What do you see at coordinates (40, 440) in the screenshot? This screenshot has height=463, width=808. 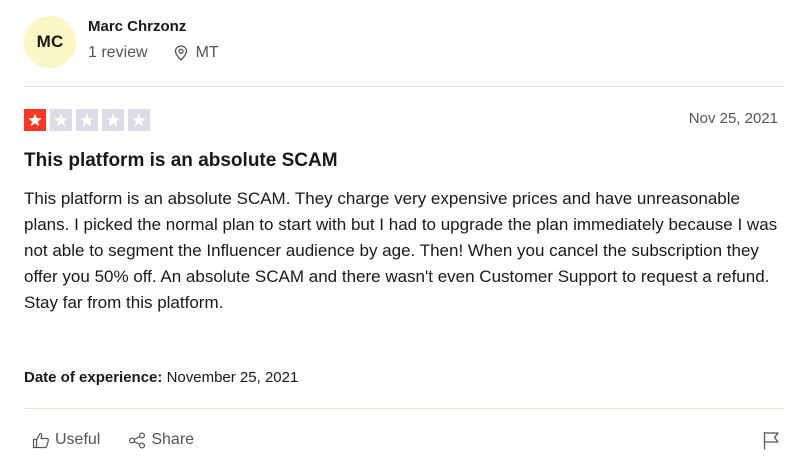 I see `thumbs-up-icon` at bounding box center [40, 440].